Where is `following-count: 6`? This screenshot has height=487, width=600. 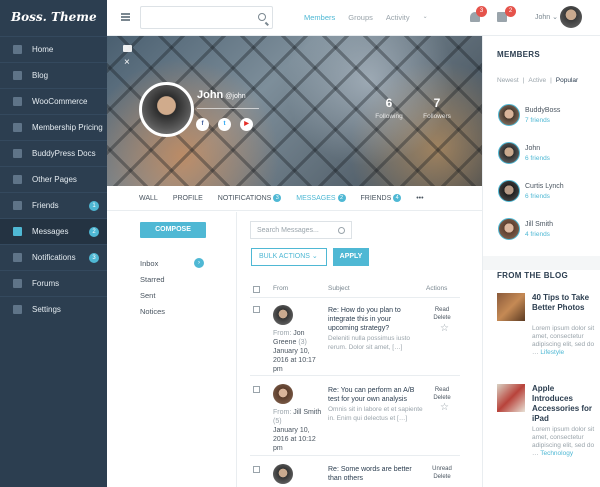 following-count: 6 is located at coordinates (389, 103).